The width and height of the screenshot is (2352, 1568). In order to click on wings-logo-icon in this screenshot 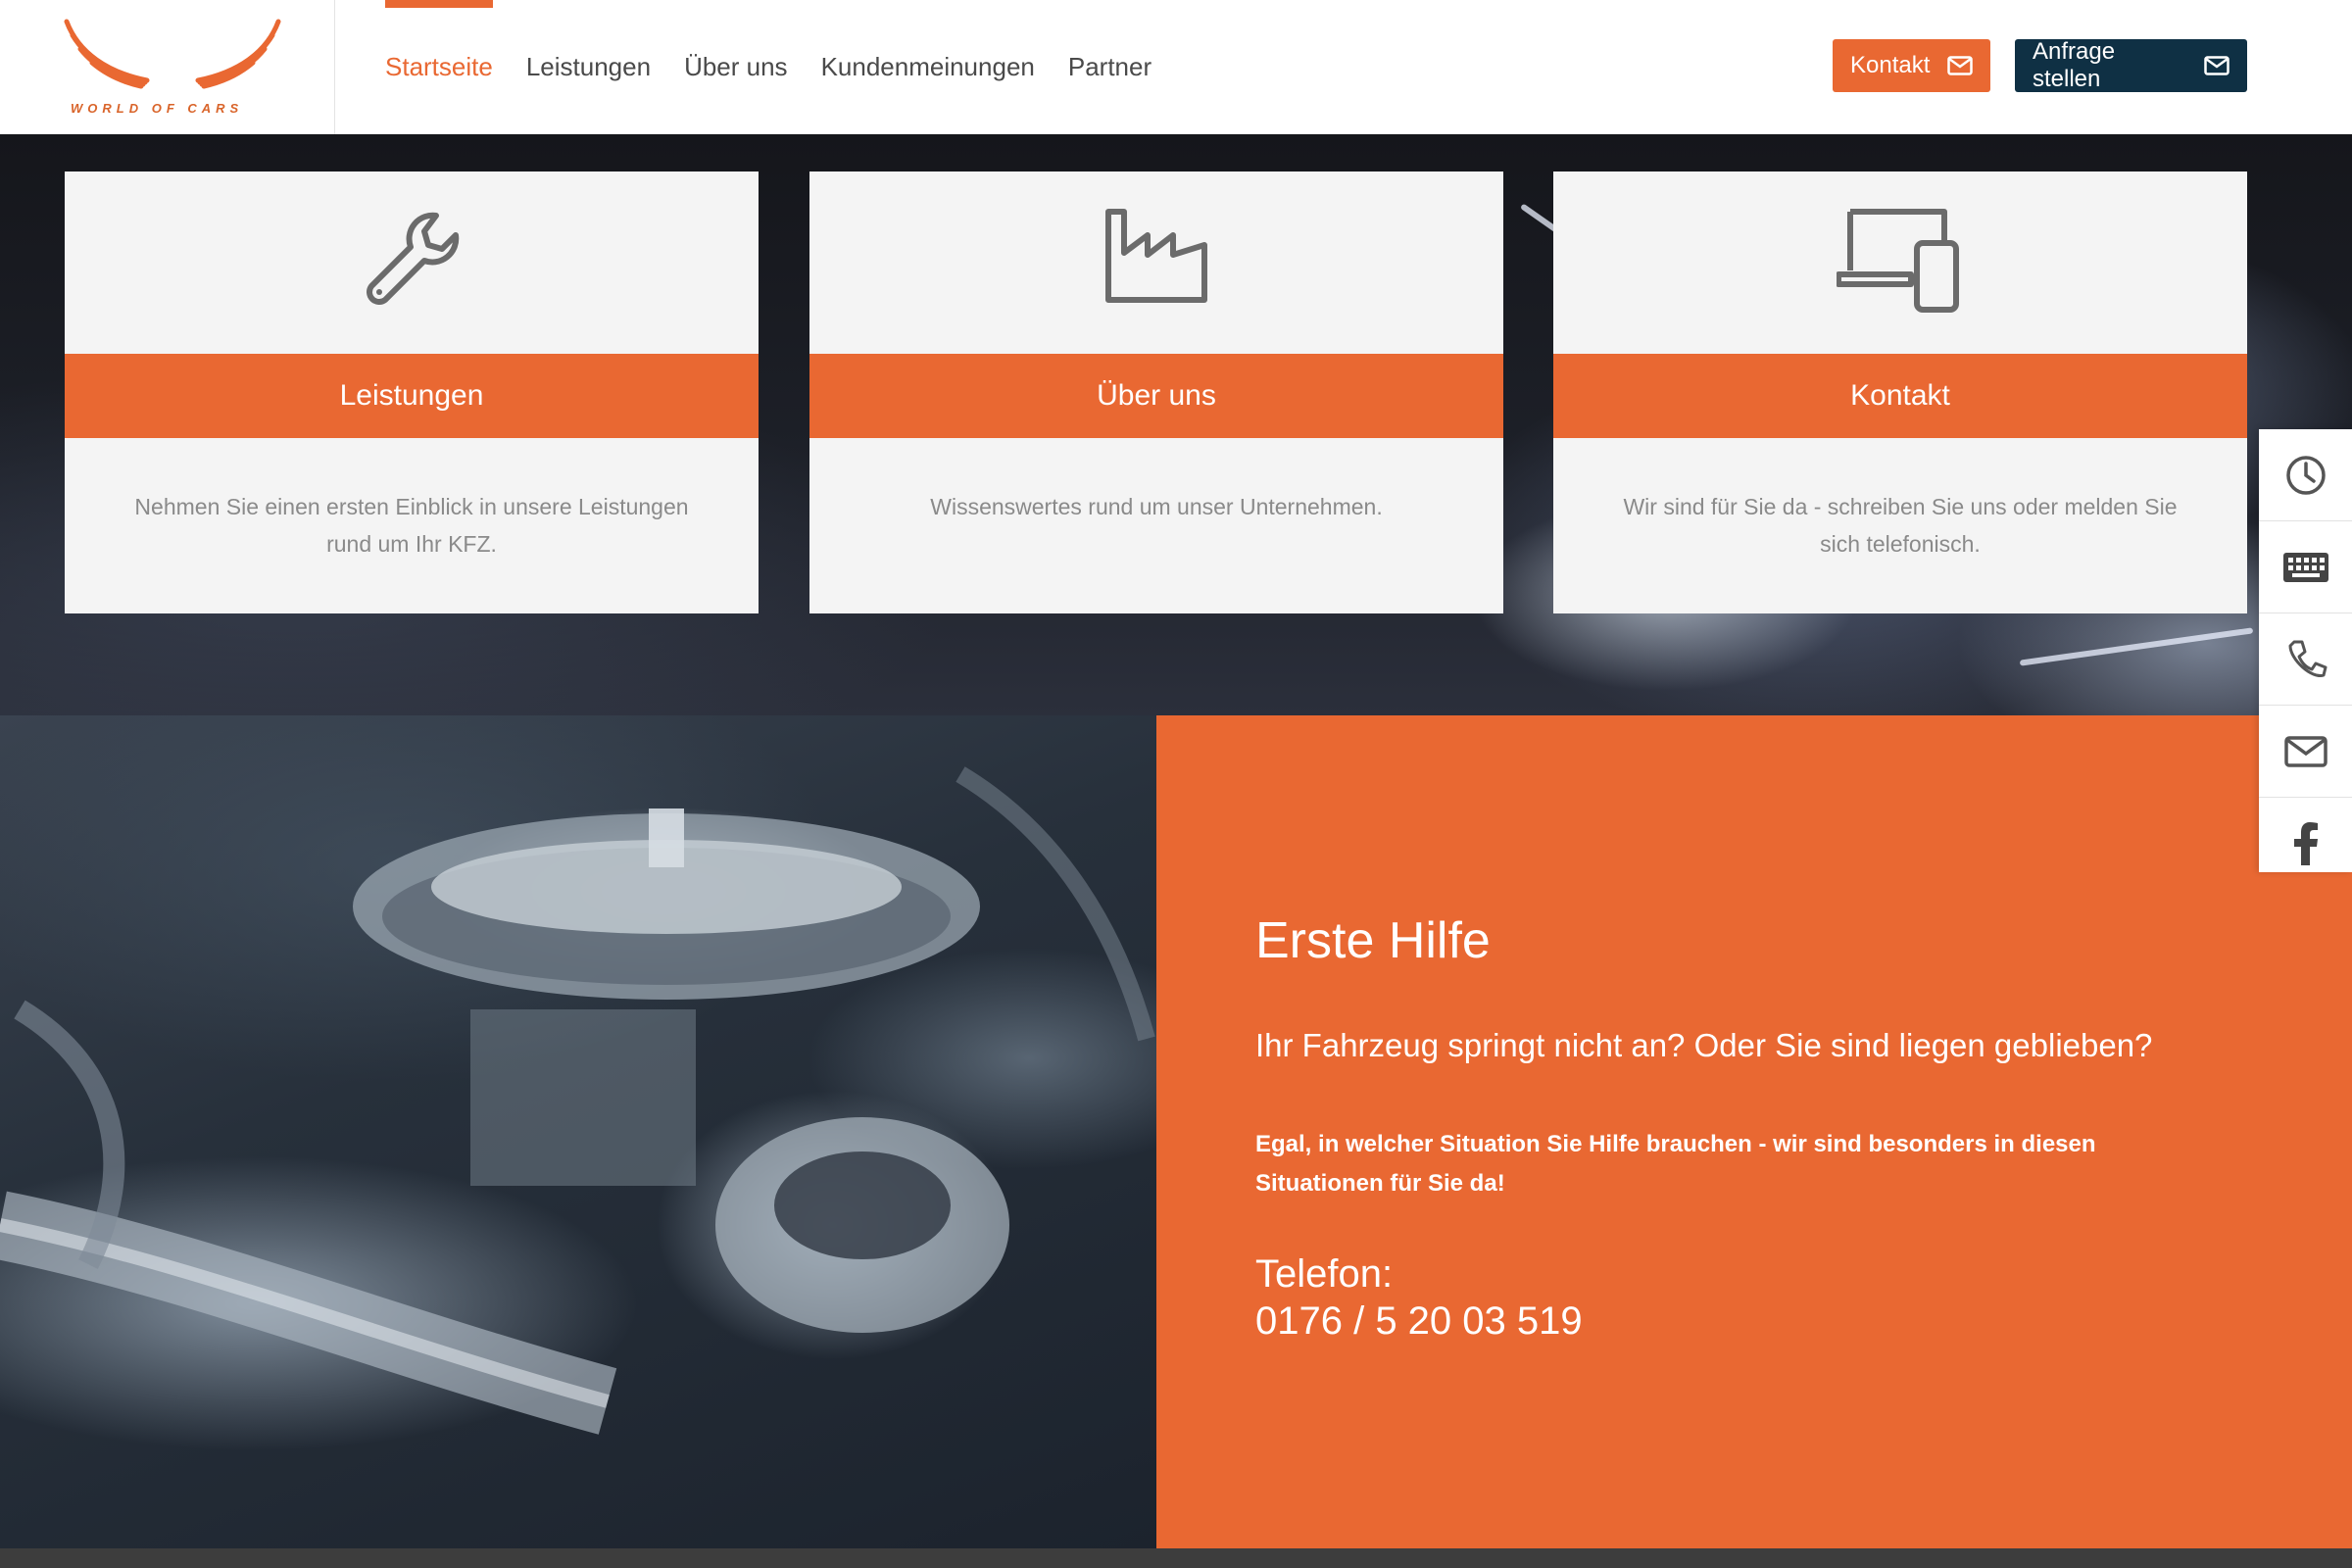, I will do `click(172, 54)`.